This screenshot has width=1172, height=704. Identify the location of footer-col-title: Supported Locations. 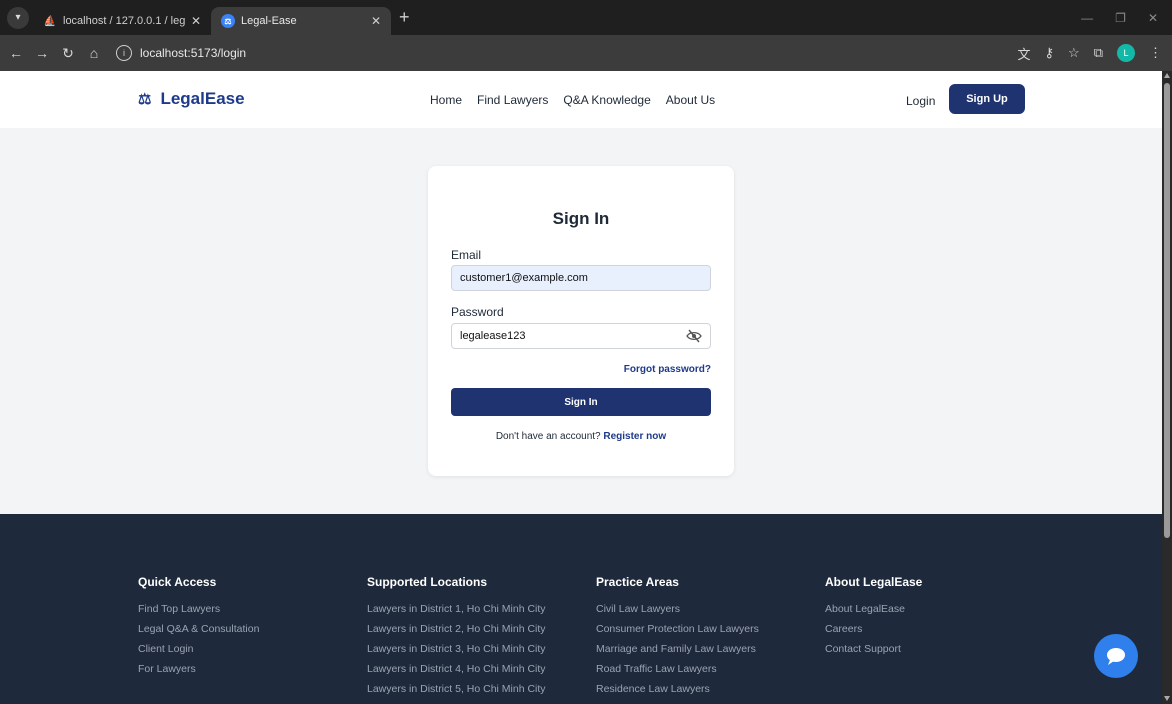
(427, 582).